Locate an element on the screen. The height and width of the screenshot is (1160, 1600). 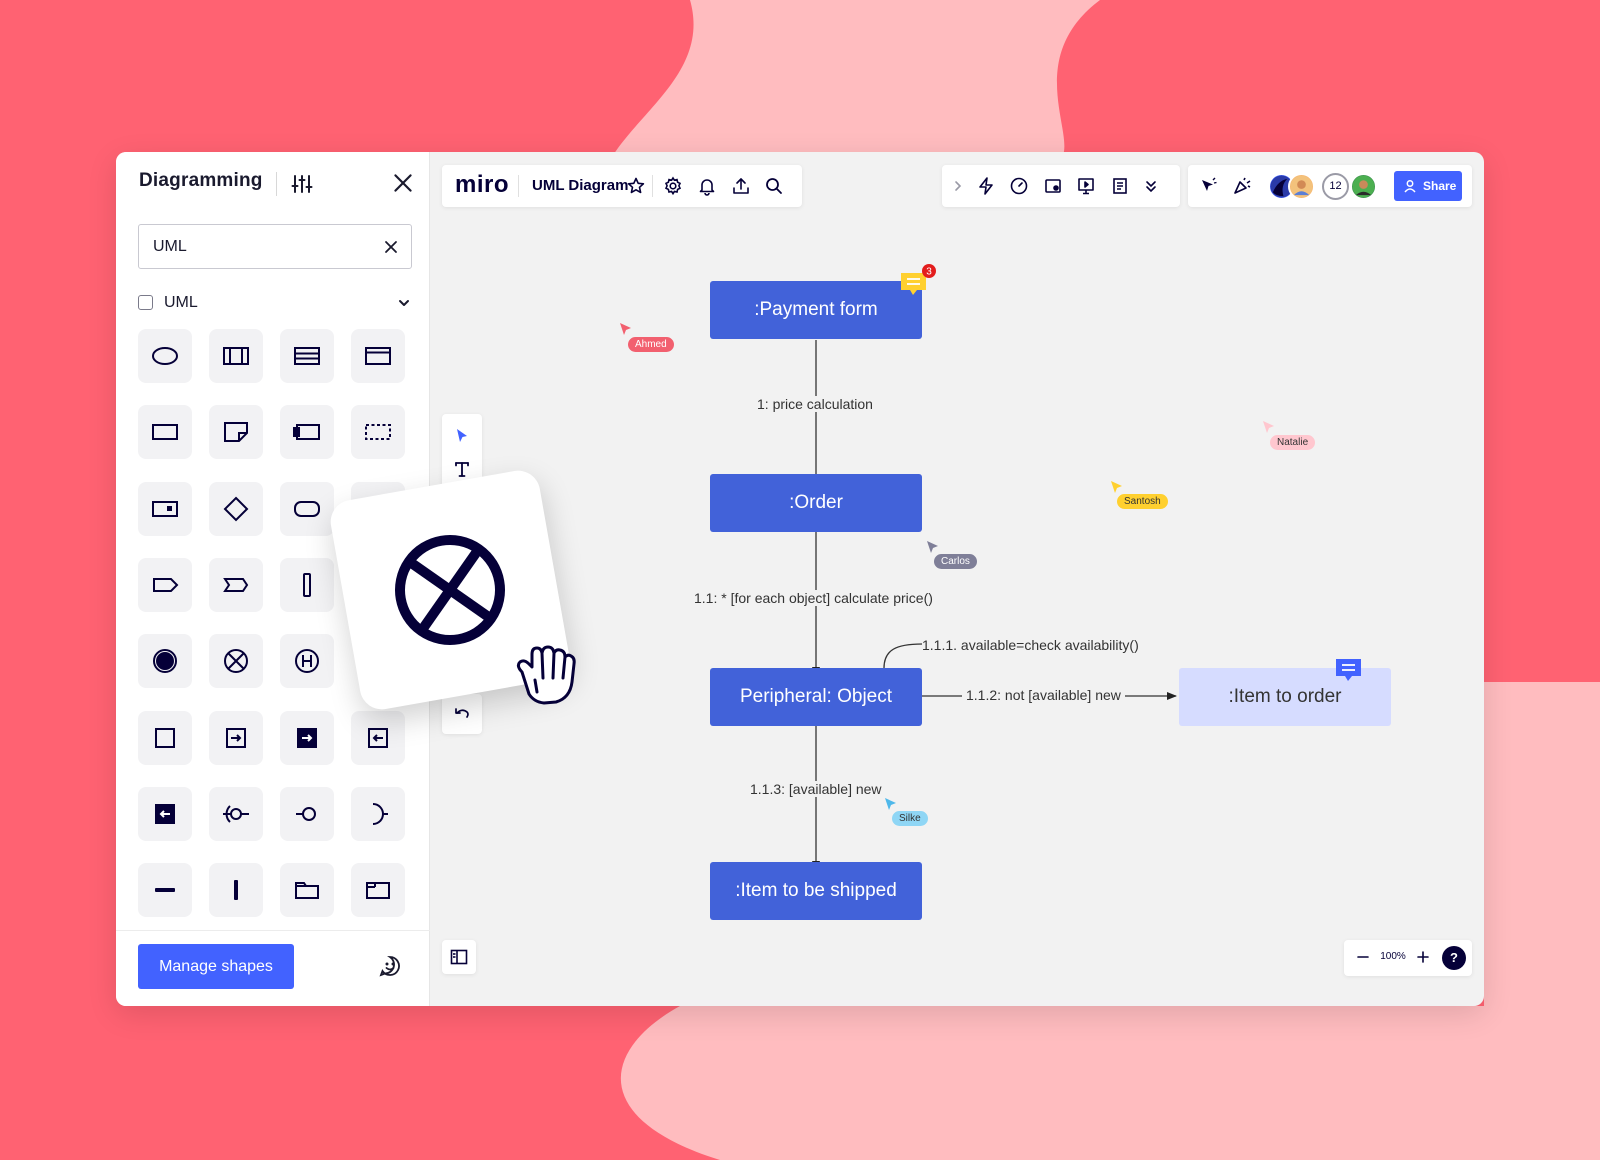
notes-icon is located at coordinates (1120, 186).